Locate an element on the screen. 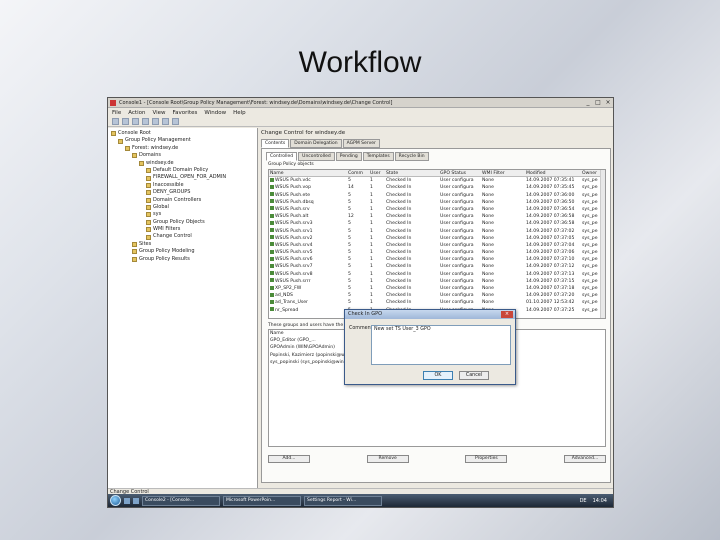 The width and height of the screenshot is (720, 540). table-cell: 14.09.2007 07:36:58 is located at coordinates (550, 224).